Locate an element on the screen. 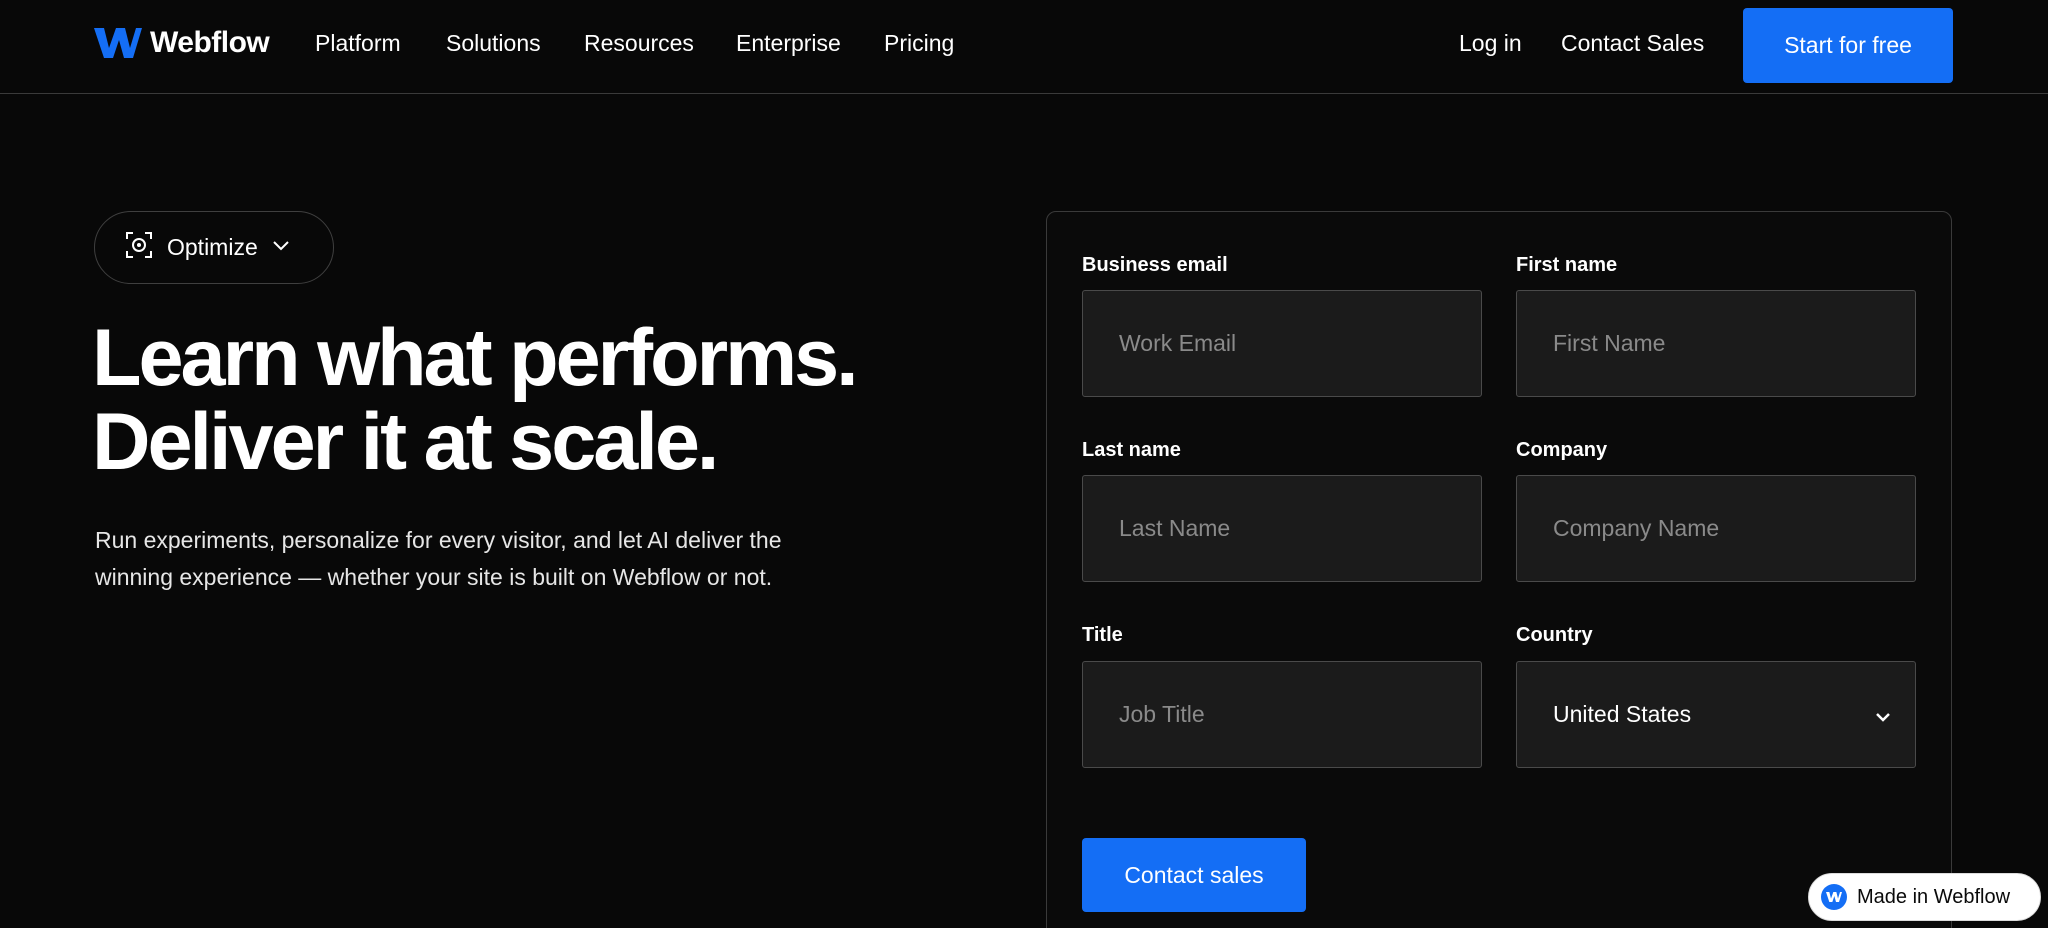 Image resolution: width=2048 pixels, height=928 pixels. scan-eye-icon is located at coordinates (139, 247).